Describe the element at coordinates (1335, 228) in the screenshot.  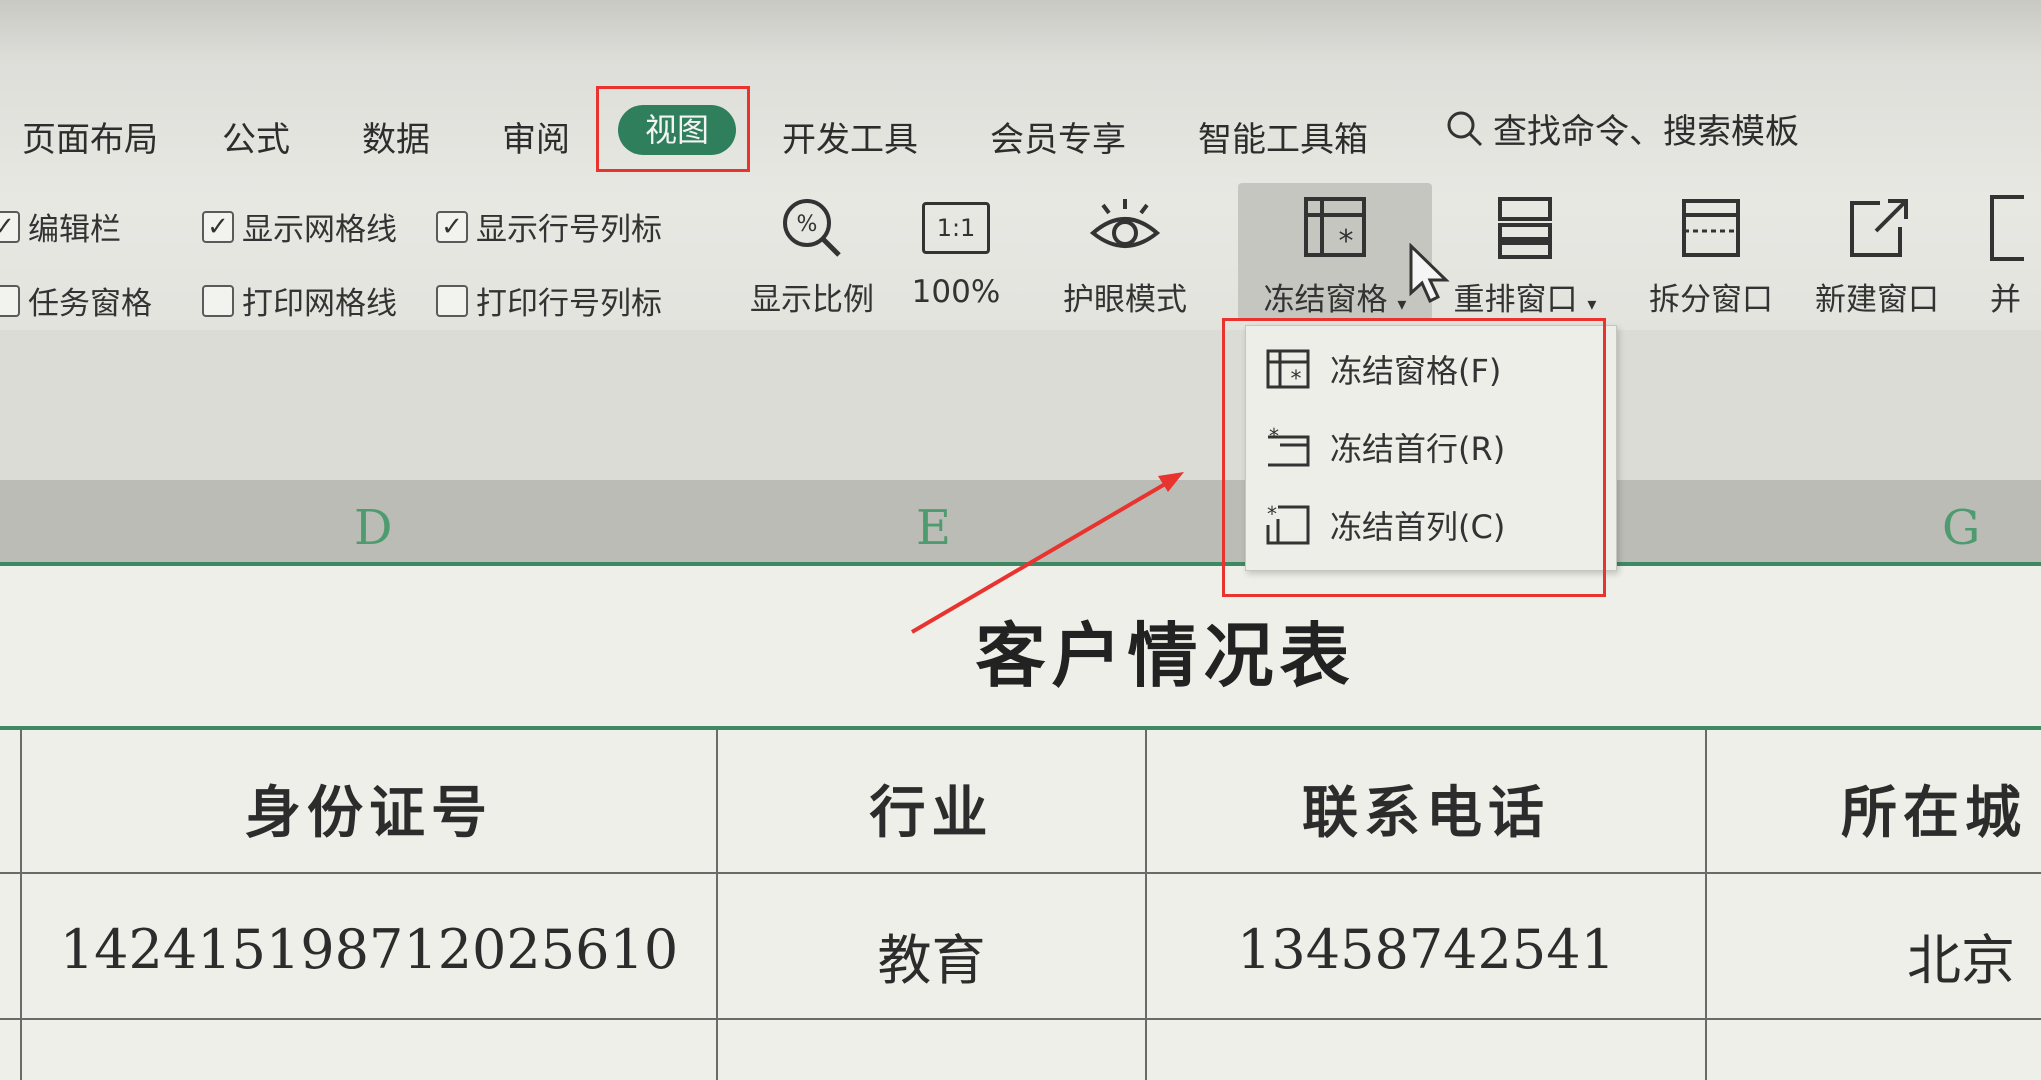
I see `freeze-panes-icon: *` at that location.